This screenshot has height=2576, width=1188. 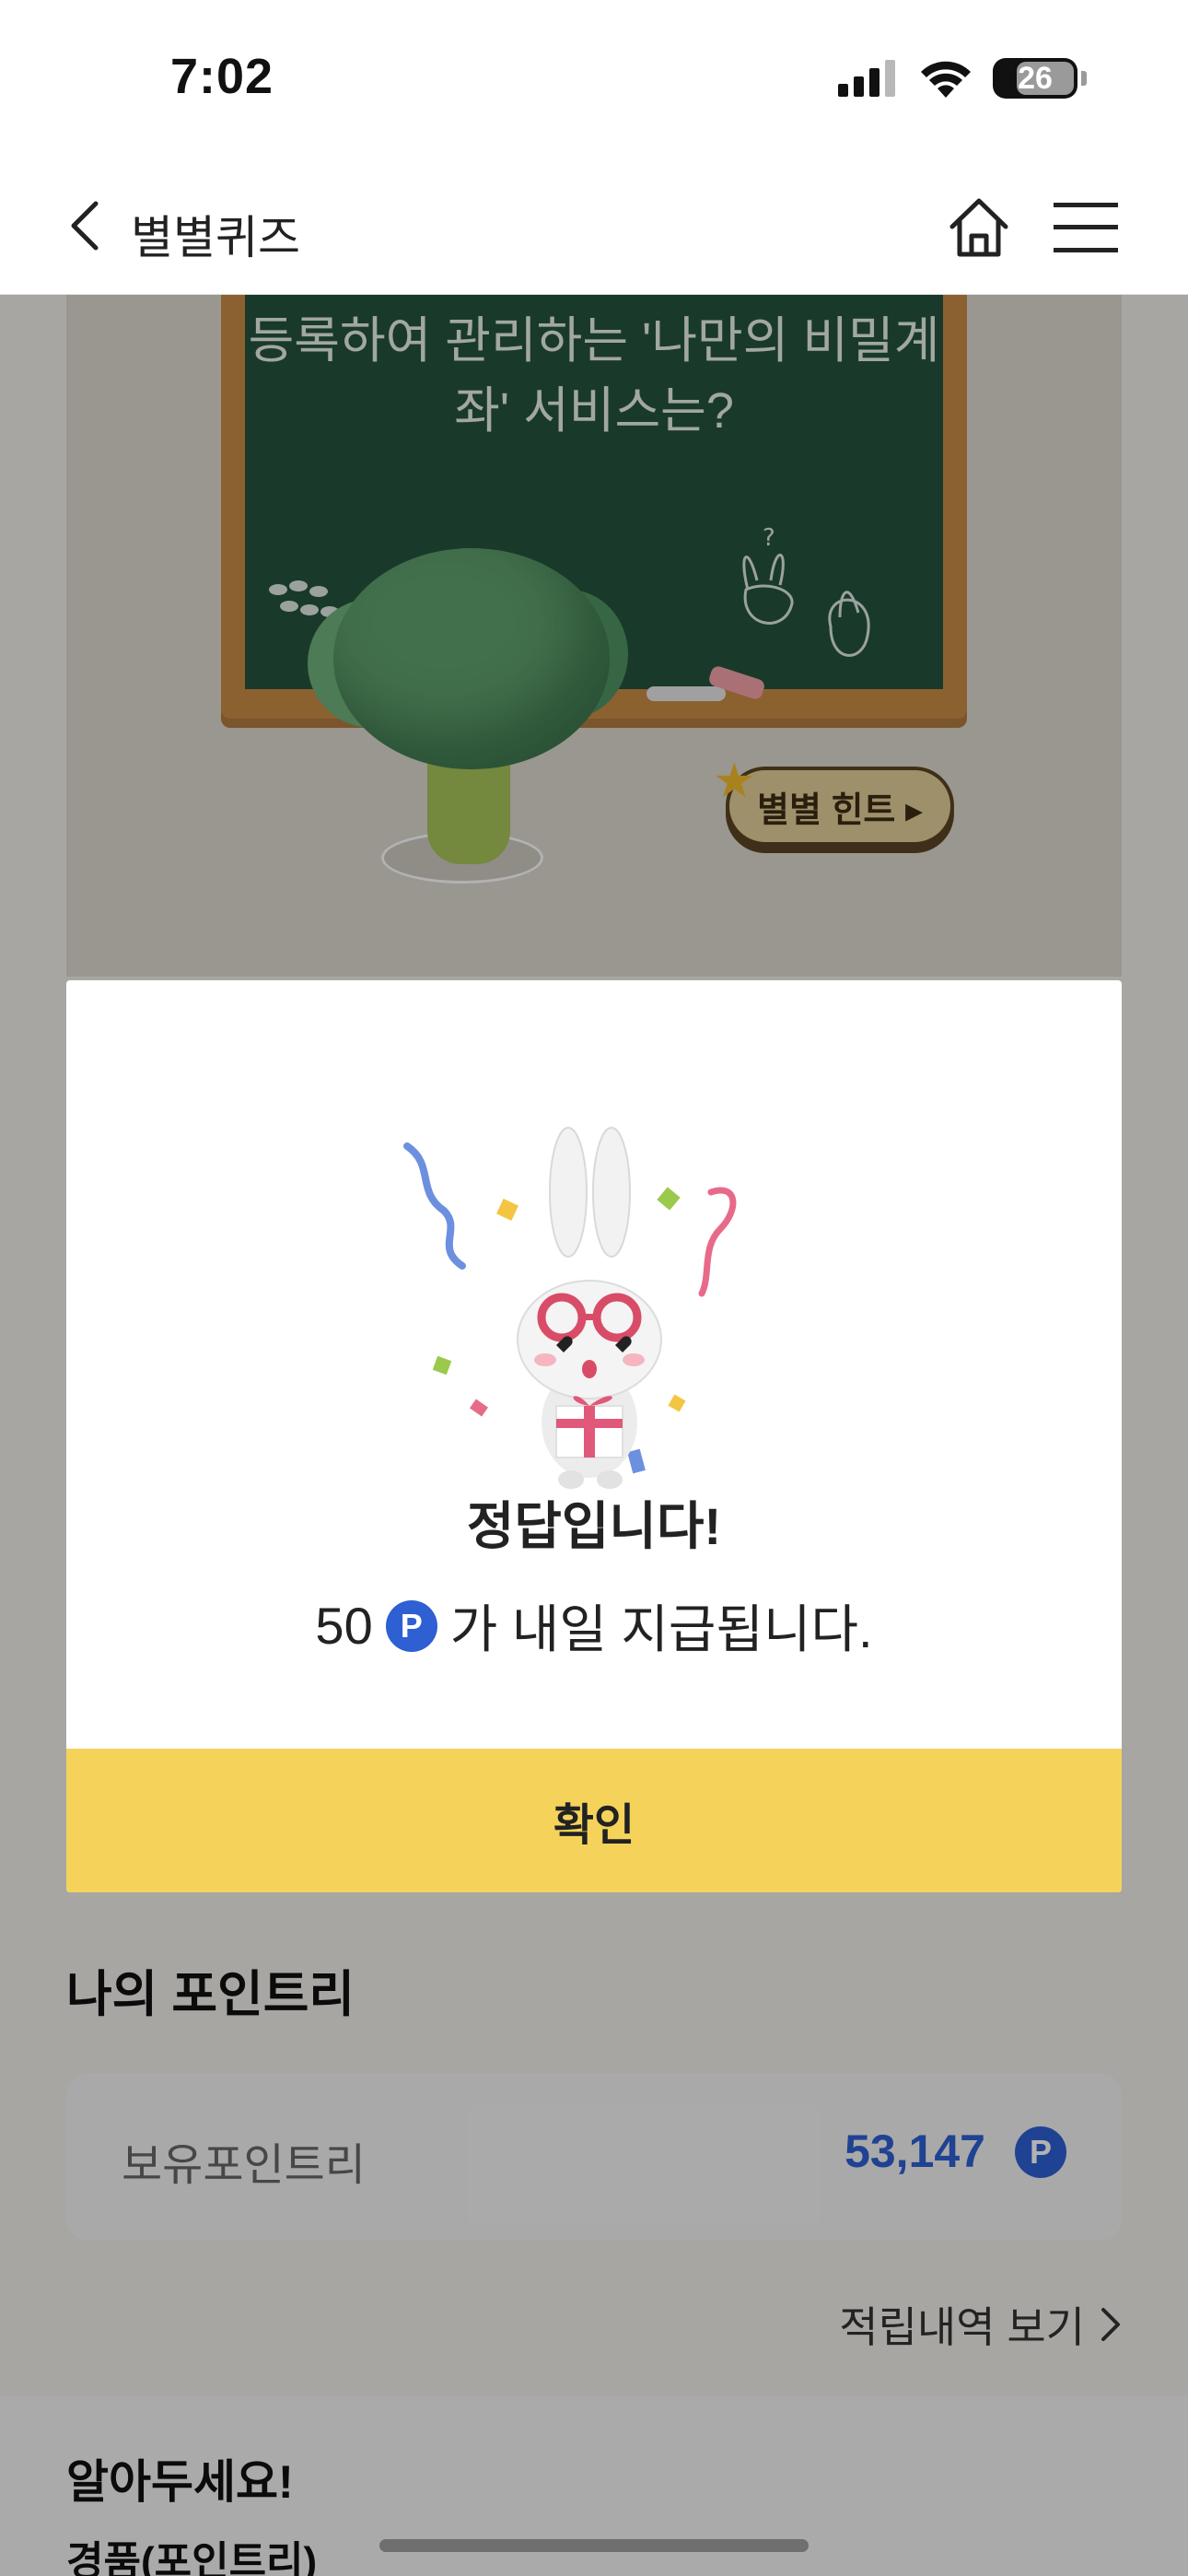 I want to click on hamburger-menu-icon, so click(x=1086, y=227).